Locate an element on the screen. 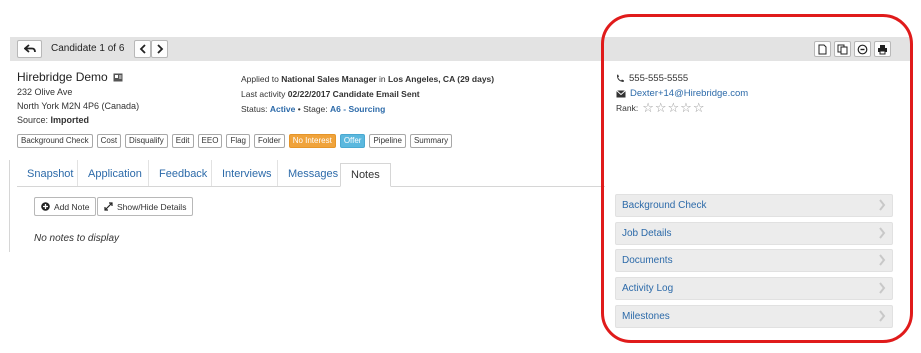  status-value-link: Active is located at coordinates (283, 109).